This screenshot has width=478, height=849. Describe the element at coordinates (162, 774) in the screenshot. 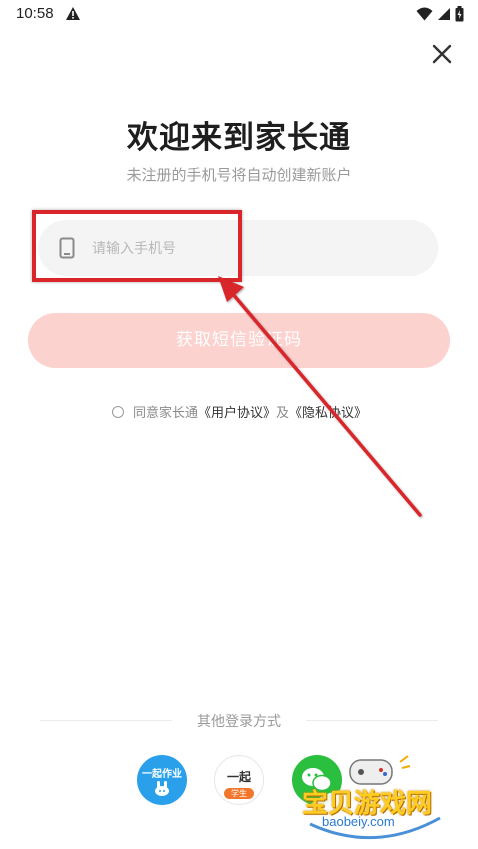

I see `homework-icon-label: 一起作业` at that location.